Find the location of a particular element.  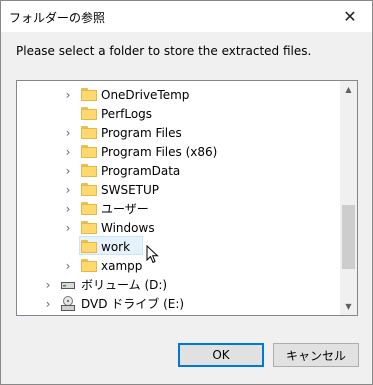

tree-item-label: Program Files (x86) is located at coordinates (159, 151).